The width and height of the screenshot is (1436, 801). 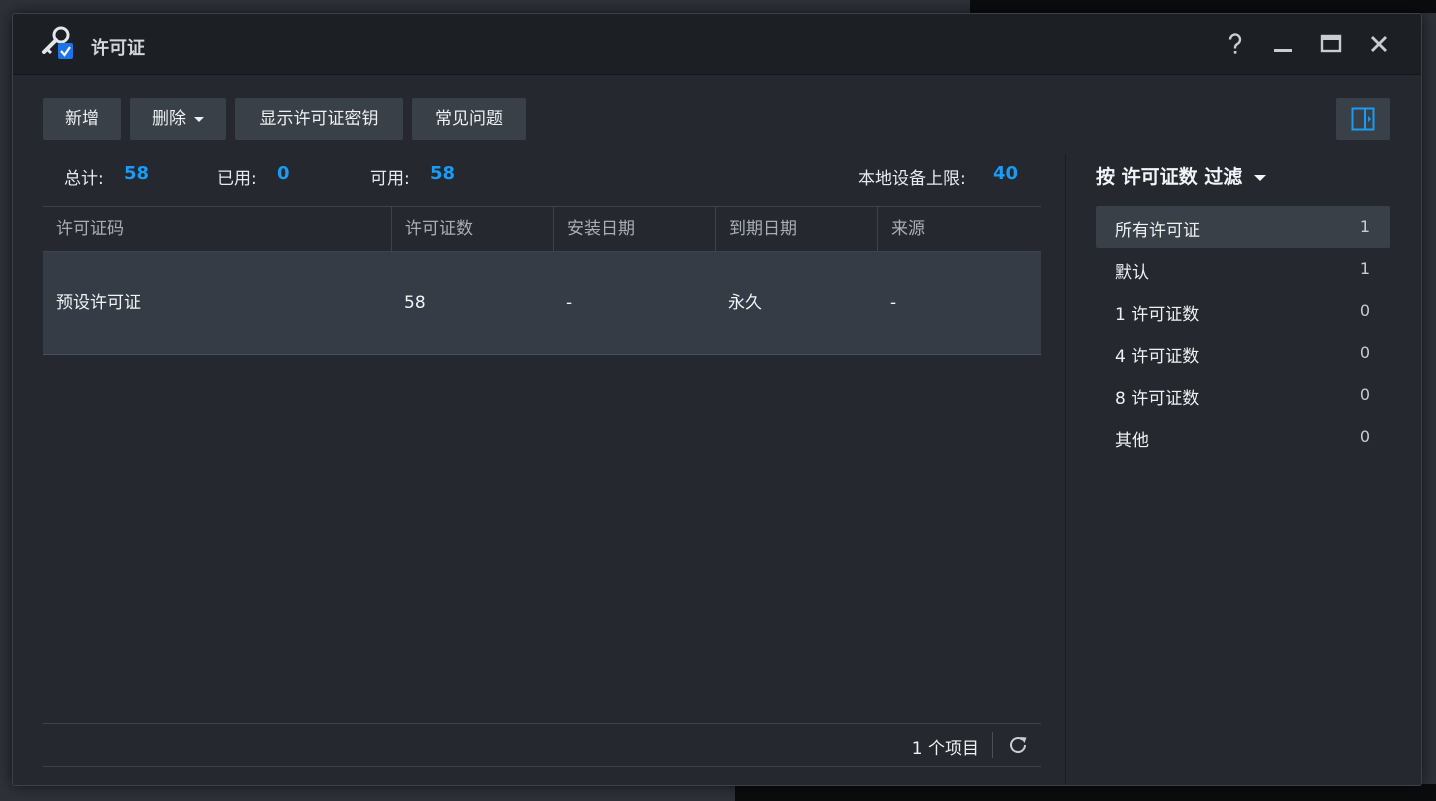 I want to click on filter-item-all: 所有许可证 1, so click(x=1243, y=227).